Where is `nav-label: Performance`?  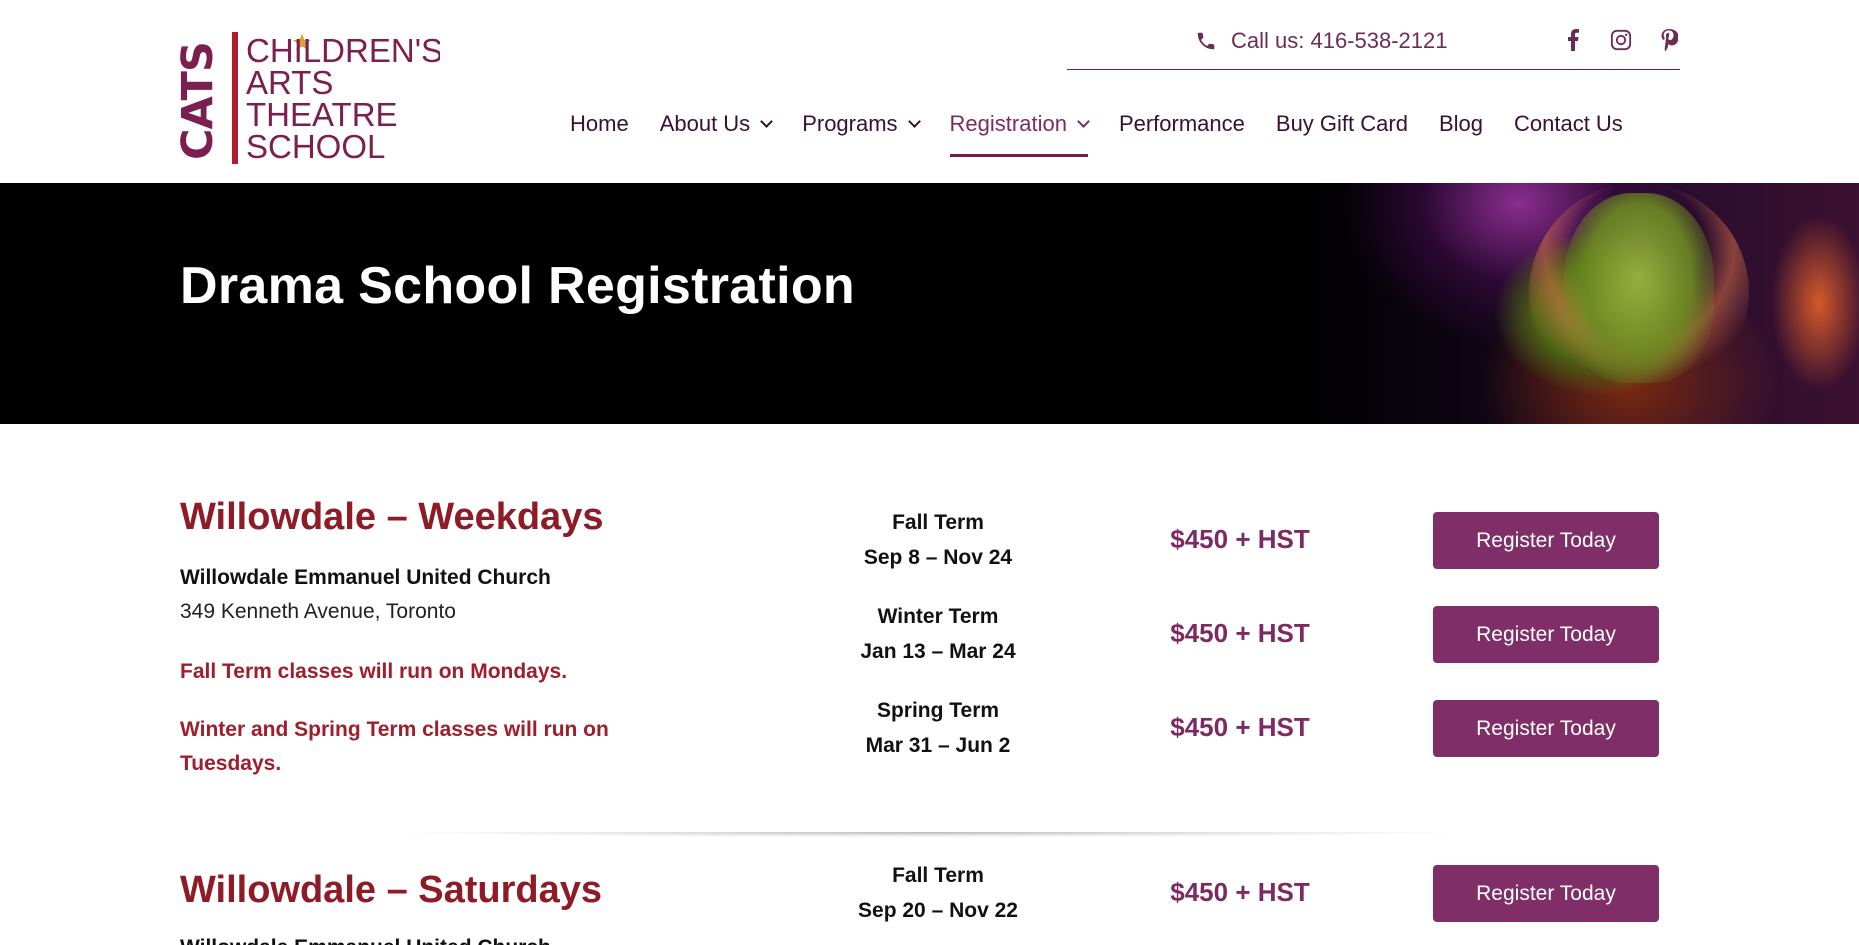 nav-label: Performance is located at coordinates (1181, 123).